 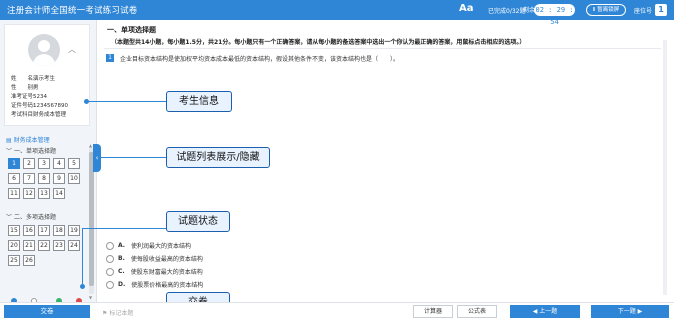 I want to click on question-nav-button: 16, so click(x=29, y=230).